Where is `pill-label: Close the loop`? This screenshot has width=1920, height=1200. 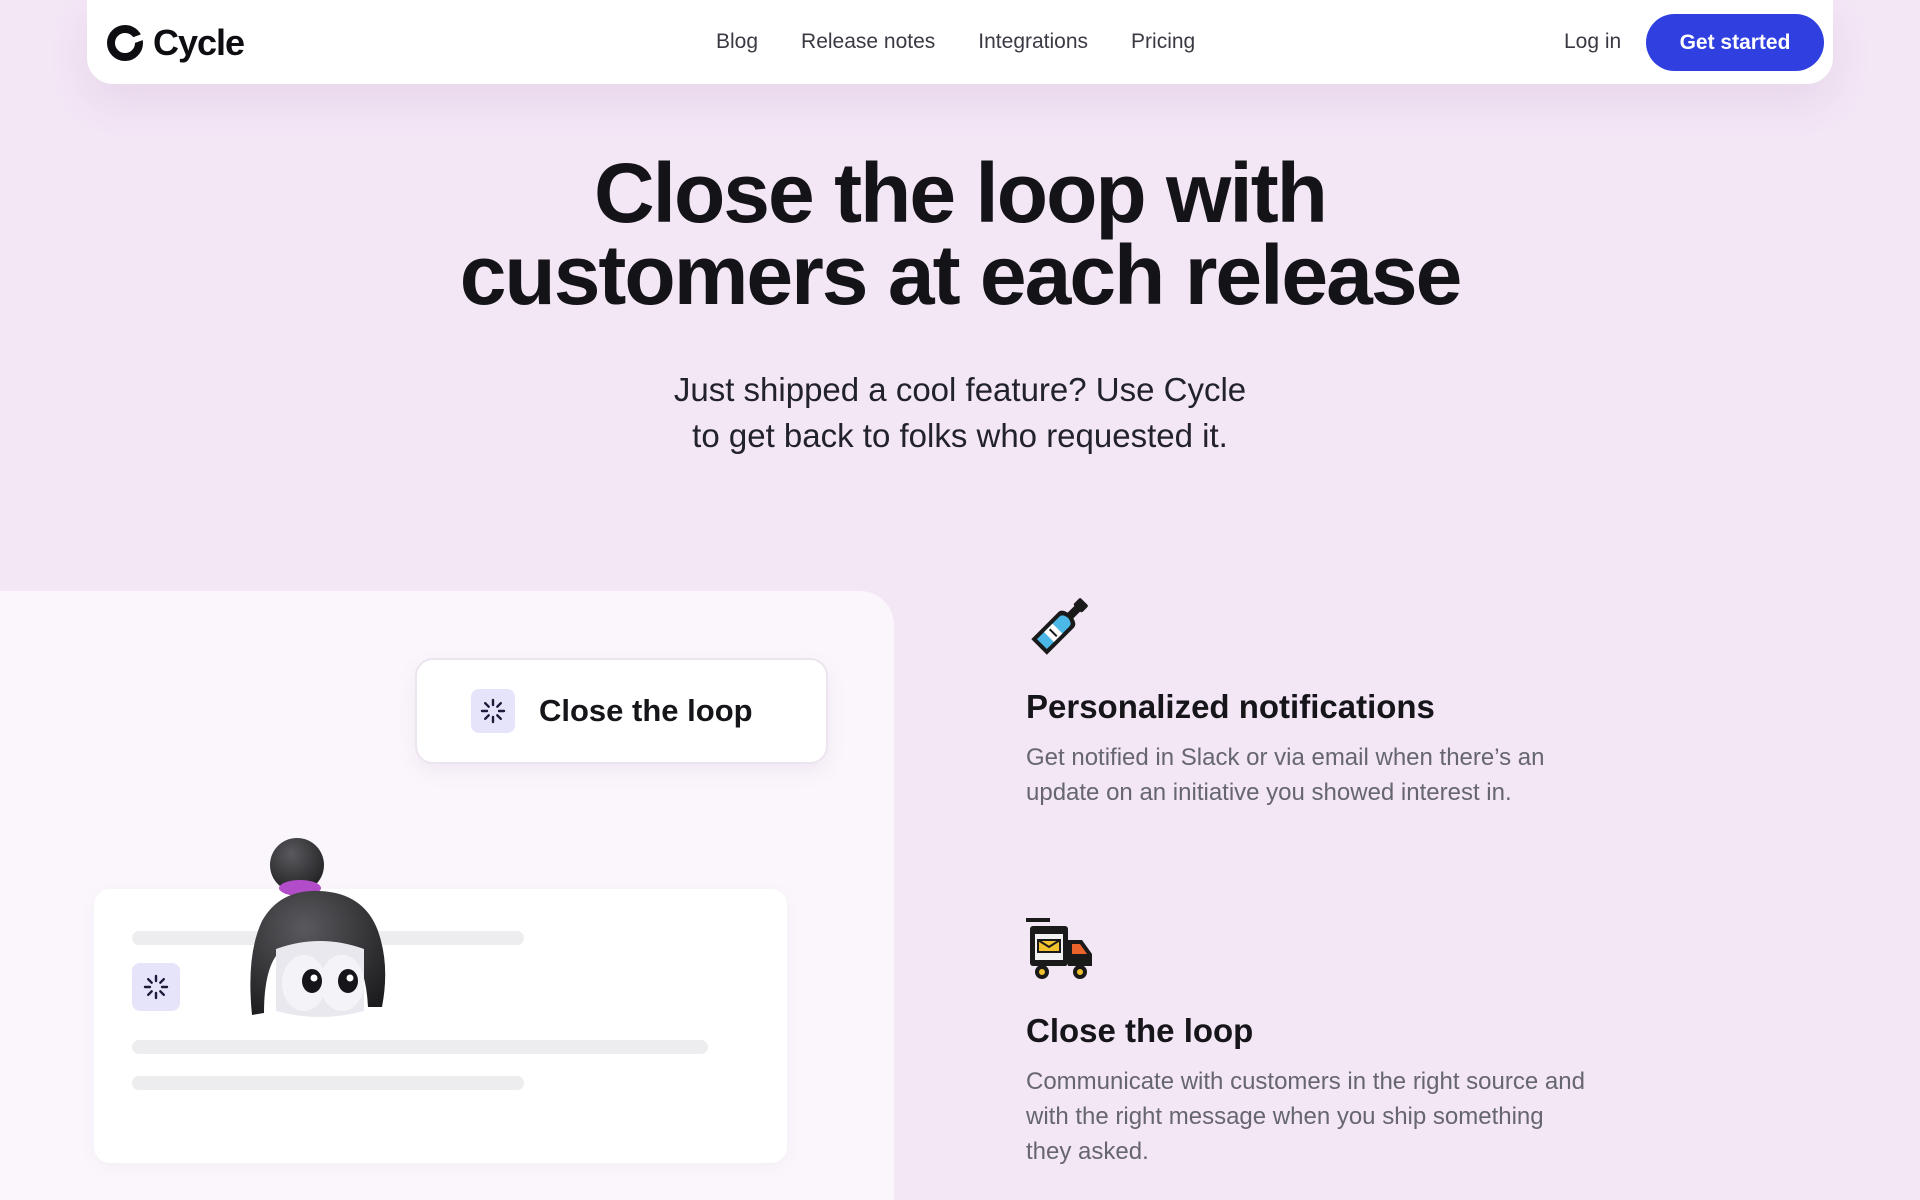 pill-label: Close the loop is located at coordinates (646, 710).